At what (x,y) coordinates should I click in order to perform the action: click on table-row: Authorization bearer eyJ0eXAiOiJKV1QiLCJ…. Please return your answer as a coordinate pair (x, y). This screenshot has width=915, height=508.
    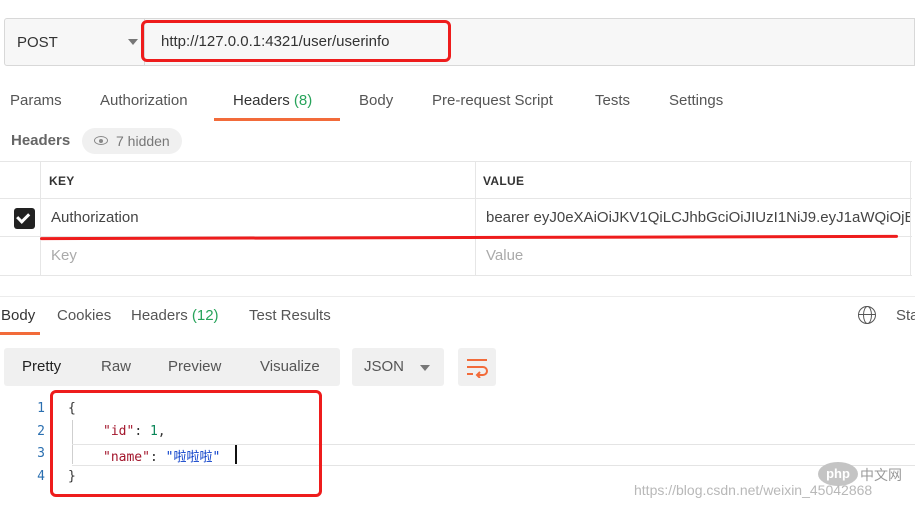
    Looking at the image, I should click on (456, 218).